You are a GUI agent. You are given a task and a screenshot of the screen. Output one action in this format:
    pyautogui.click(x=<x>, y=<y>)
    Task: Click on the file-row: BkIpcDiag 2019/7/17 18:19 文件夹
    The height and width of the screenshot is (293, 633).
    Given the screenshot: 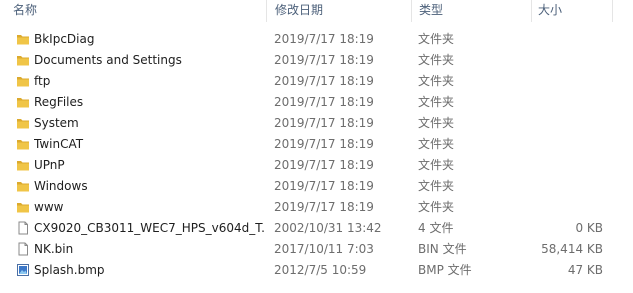 What is the action you would take?
    pyautogui.click(x=316, y=39)
    